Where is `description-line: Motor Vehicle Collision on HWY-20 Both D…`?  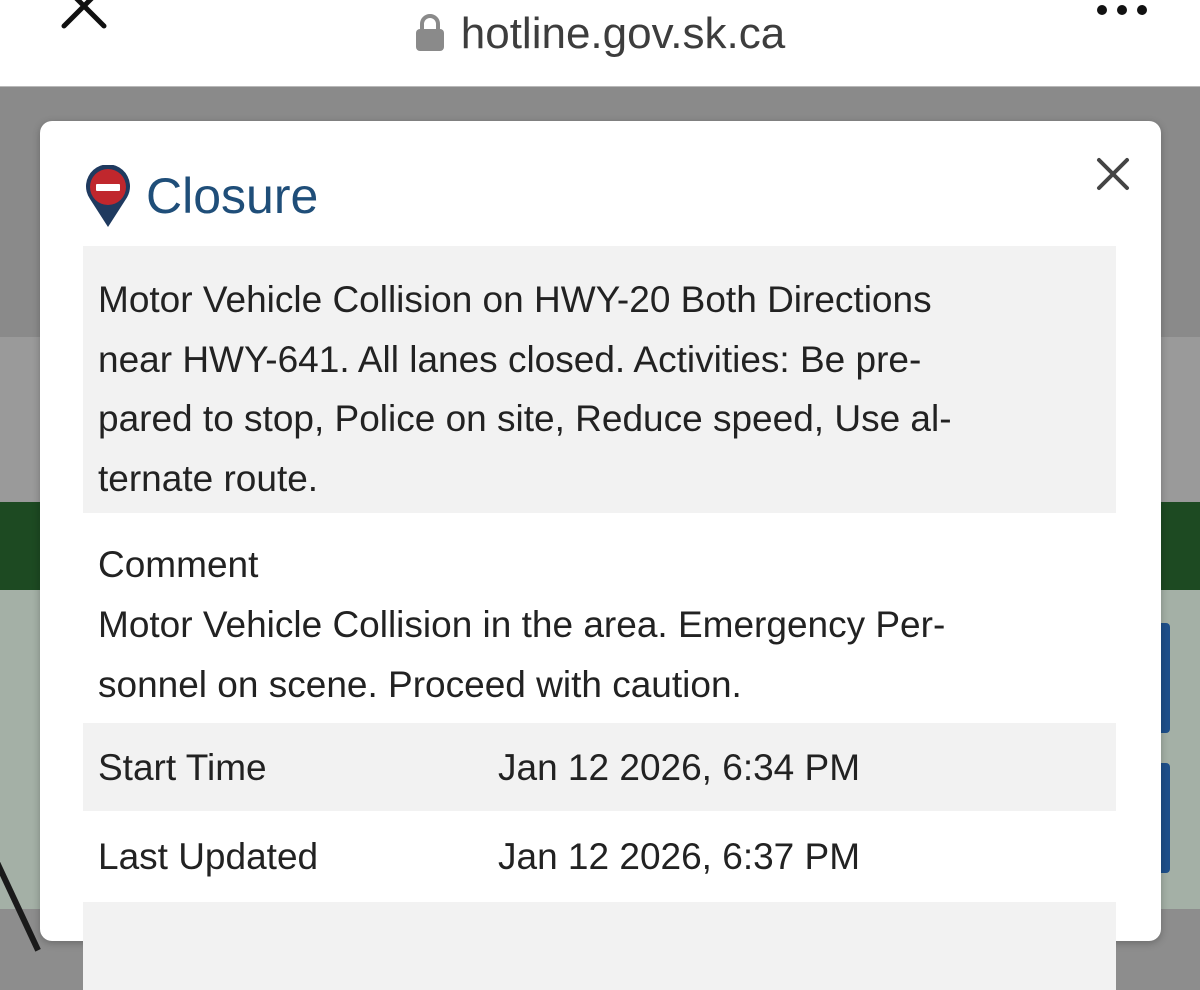 description-line: Motor Vehicle Collision on HWY-20 Both D… is located at coordinates (515, 299).